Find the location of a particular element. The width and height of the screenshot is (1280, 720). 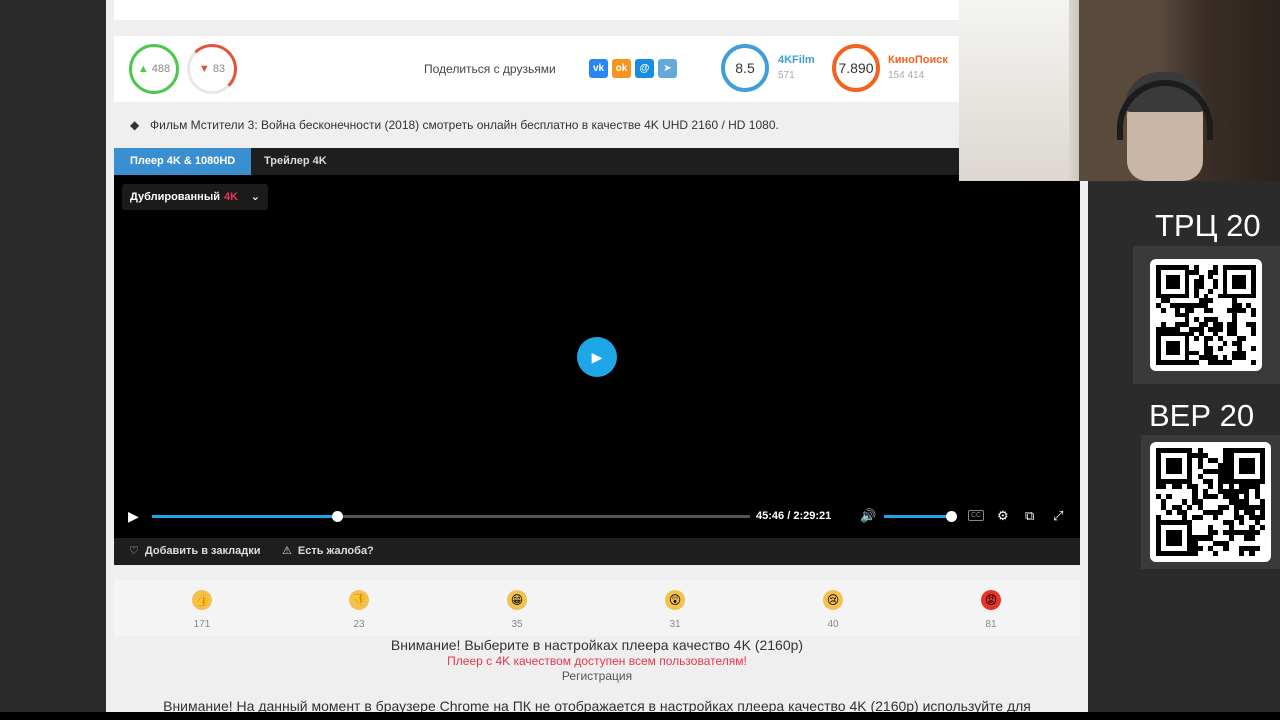

vk-share-button: vk is located at coordinates (598, 68).